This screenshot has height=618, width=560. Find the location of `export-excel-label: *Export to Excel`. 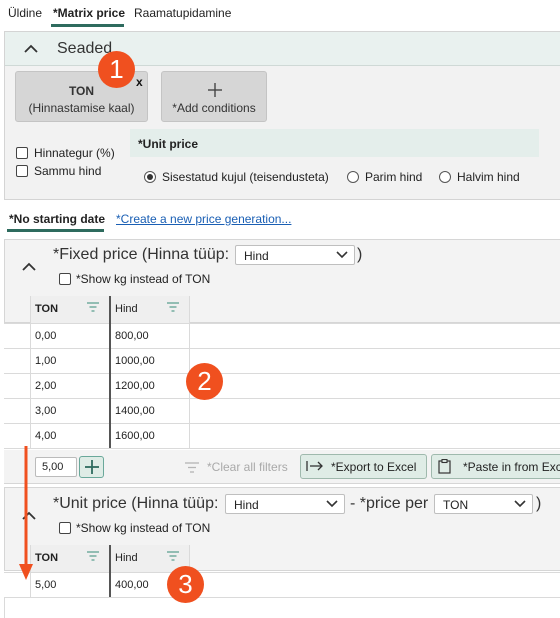

export-excel-label: *Export to Excel is located at coordinates (374, 467).